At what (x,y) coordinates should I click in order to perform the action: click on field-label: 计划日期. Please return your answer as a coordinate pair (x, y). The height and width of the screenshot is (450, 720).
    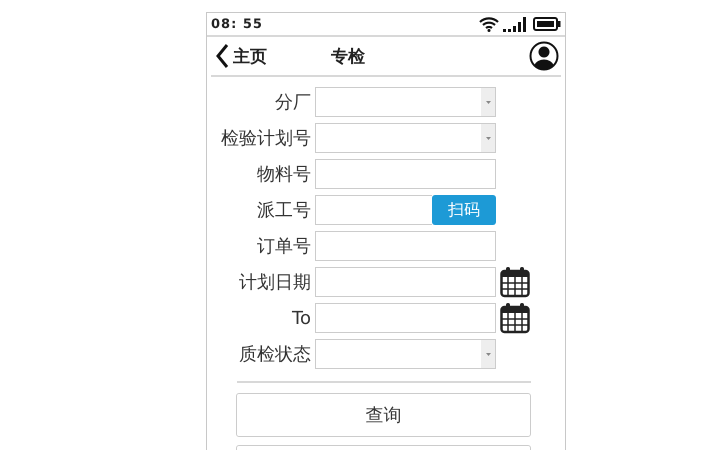
    Looking at the image, I should click on (274, 282).